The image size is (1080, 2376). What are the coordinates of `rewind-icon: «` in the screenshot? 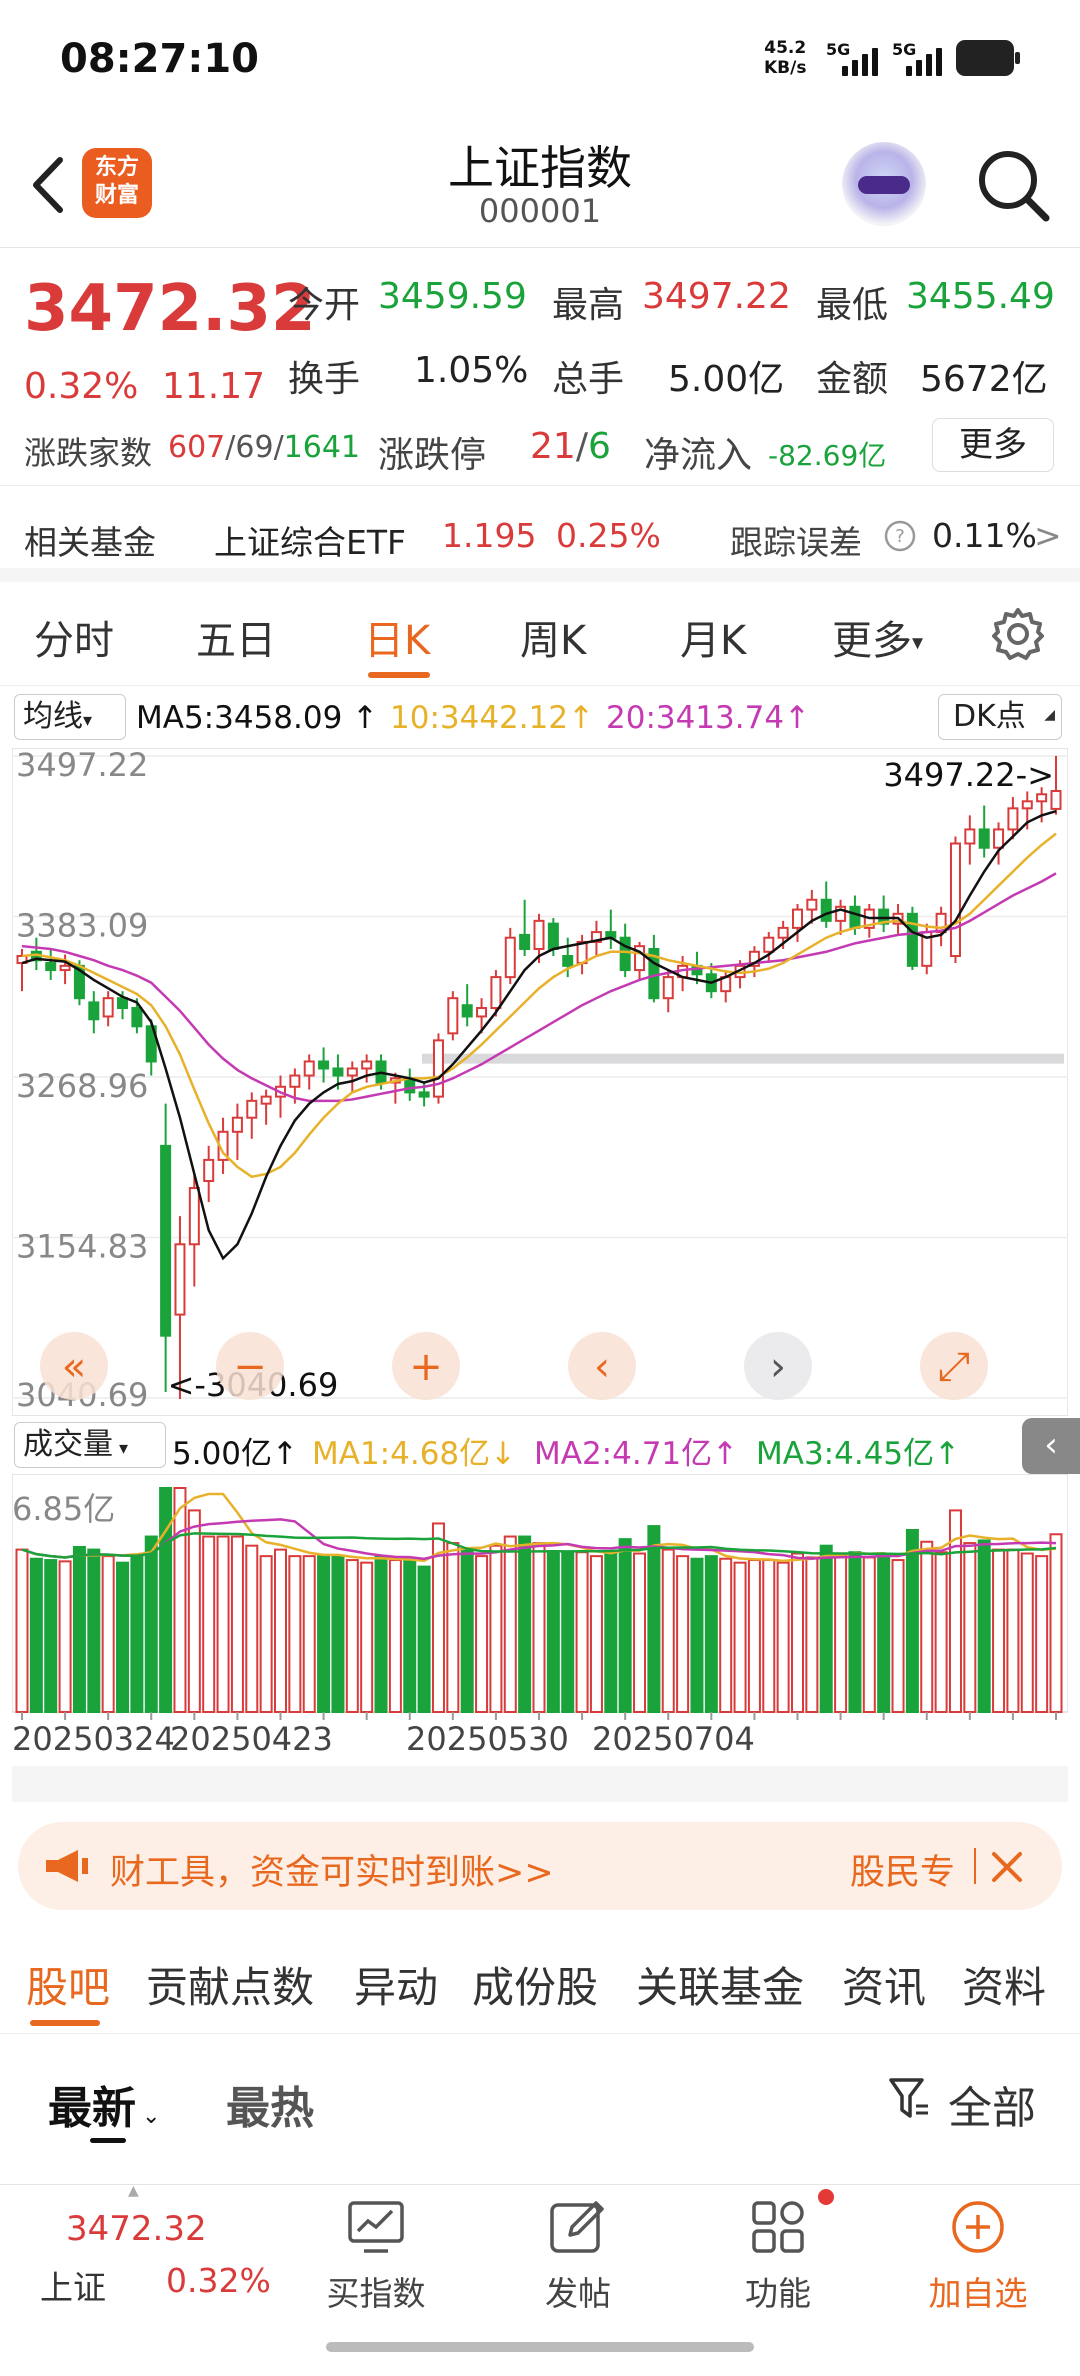 It's located at (74, 1366).